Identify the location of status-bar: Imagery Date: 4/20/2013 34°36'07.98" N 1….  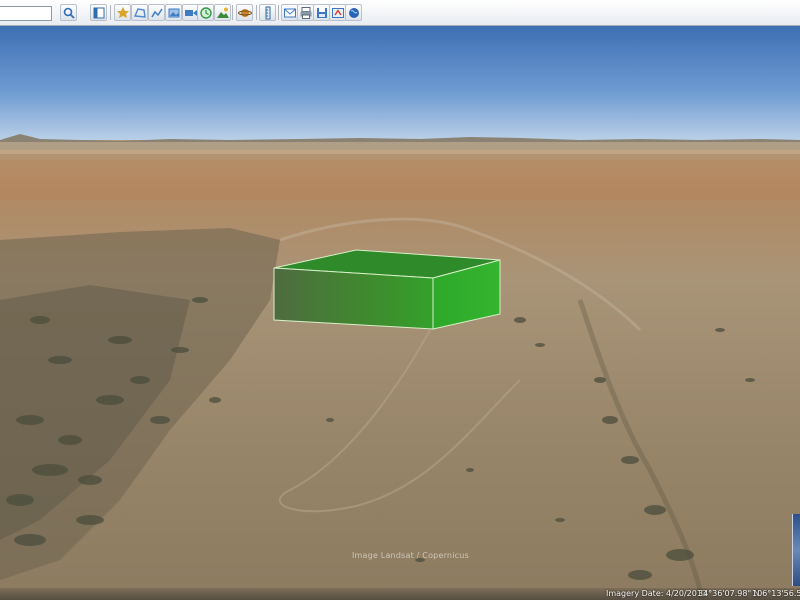
(400, 594).